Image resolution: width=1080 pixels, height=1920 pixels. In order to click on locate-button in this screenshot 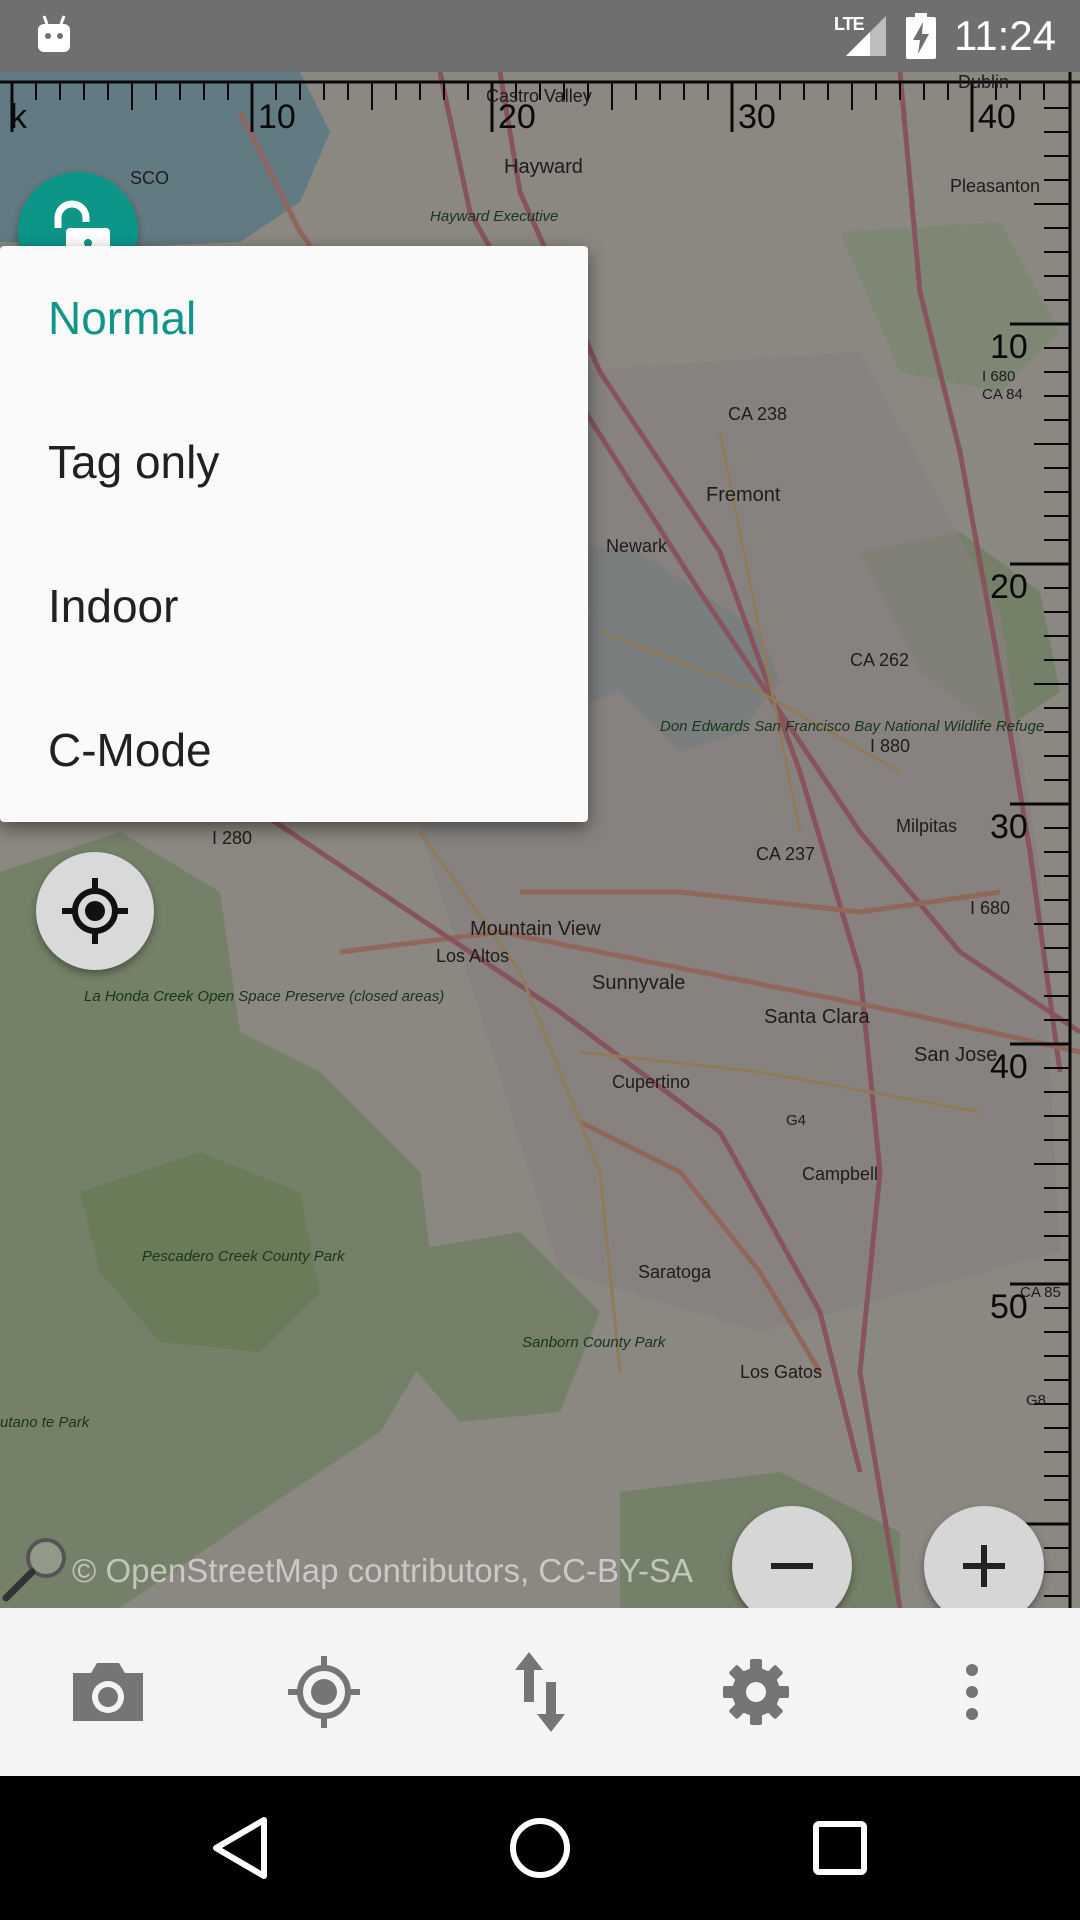, I will do `click(95, 911)`.